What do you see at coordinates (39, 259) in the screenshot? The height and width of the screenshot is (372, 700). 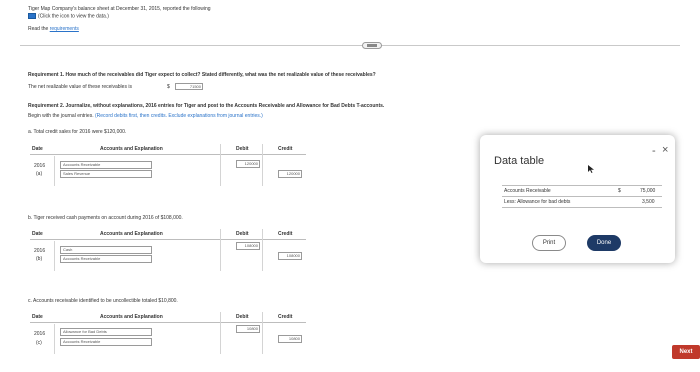 I see `entry-letter: (b)` at bounding box center [39, 259].